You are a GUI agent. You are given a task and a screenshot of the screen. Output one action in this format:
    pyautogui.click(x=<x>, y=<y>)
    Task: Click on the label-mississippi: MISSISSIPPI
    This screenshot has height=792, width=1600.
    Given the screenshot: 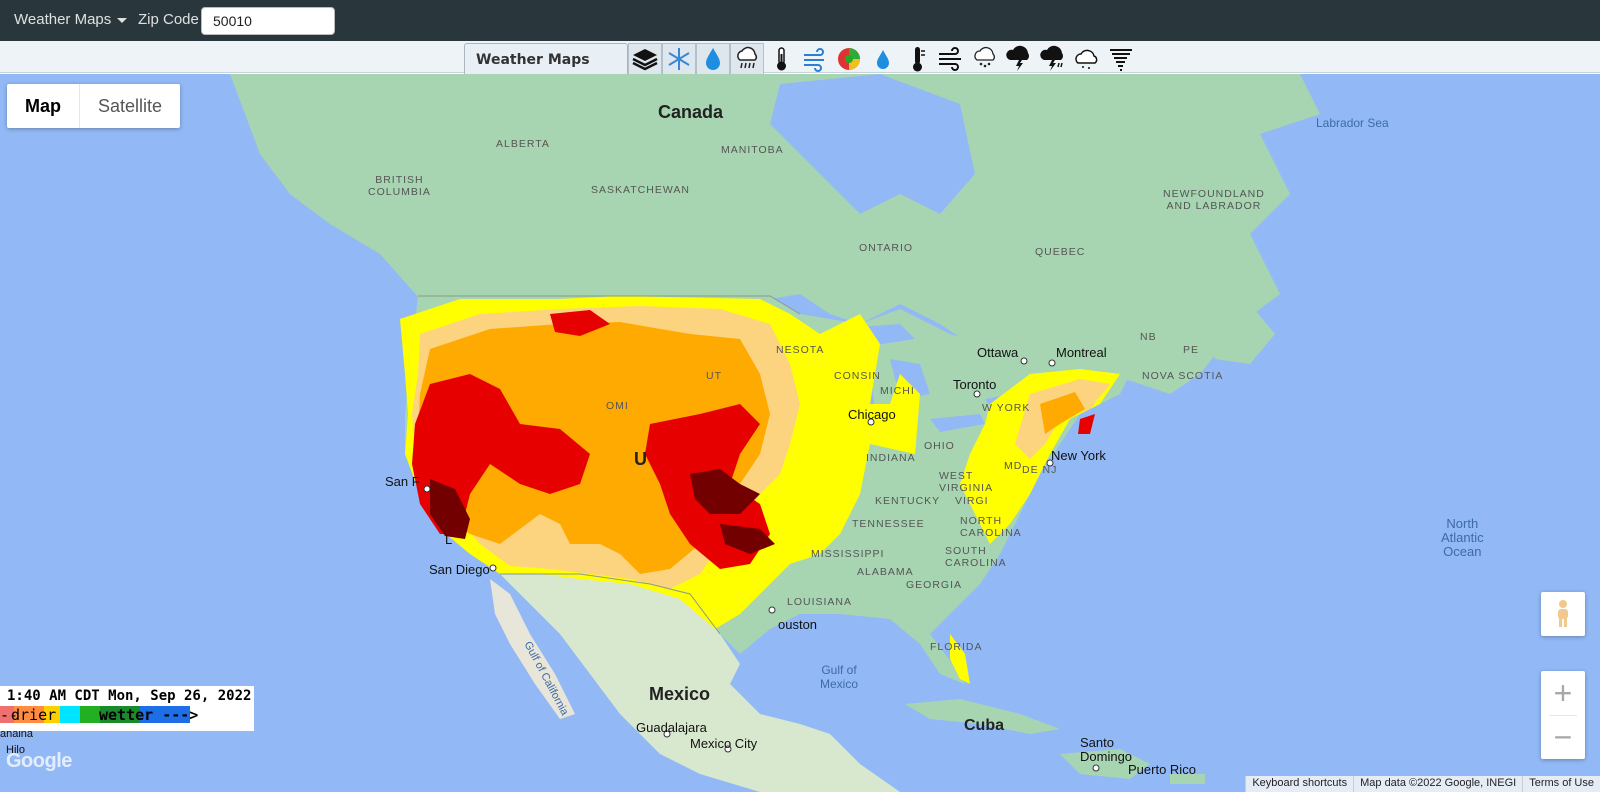 What is the action you would take?
    pyautogui.click(x=848, y=554)
    